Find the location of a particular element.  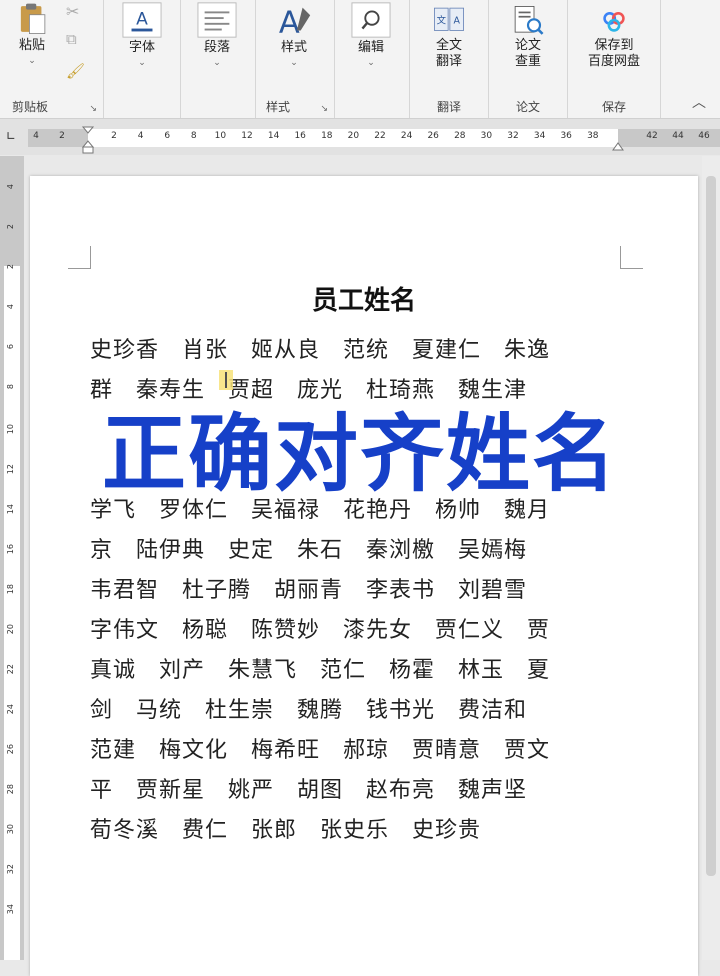

paste-button: 粘贴 ⌄ is located at coordinates (32, 33).